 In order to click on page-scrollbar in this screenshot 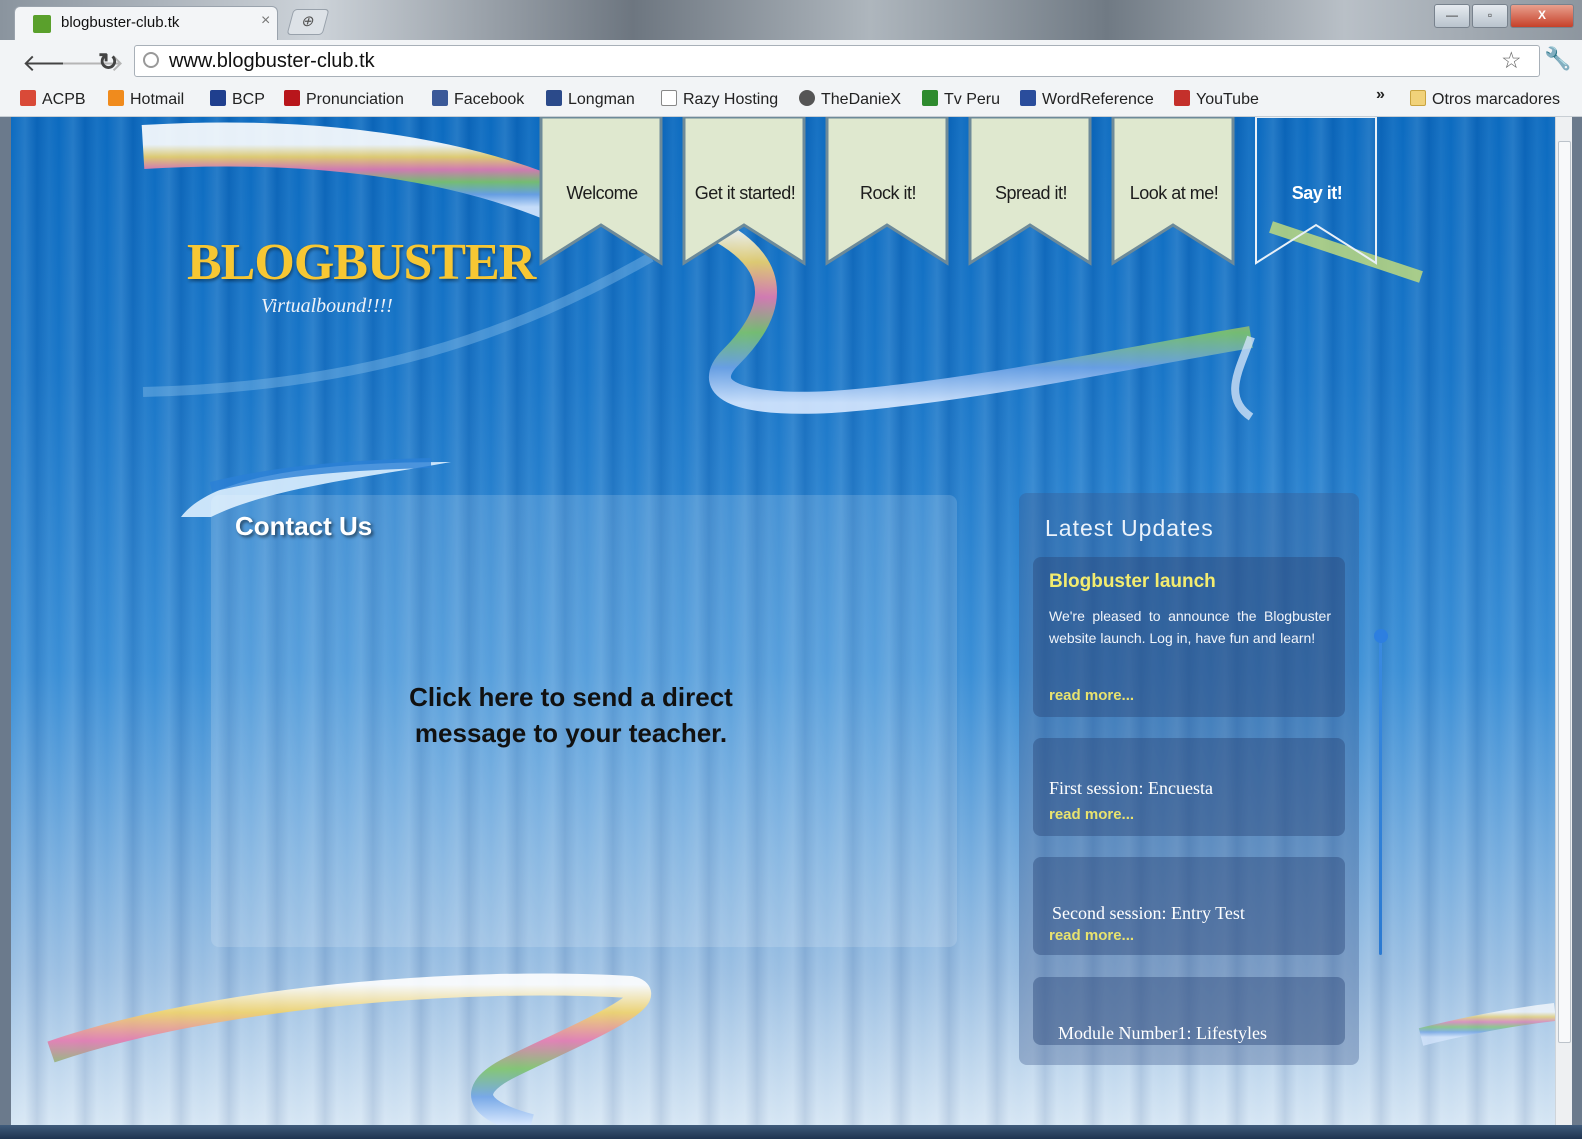, I will do `click(1563, 621)`.